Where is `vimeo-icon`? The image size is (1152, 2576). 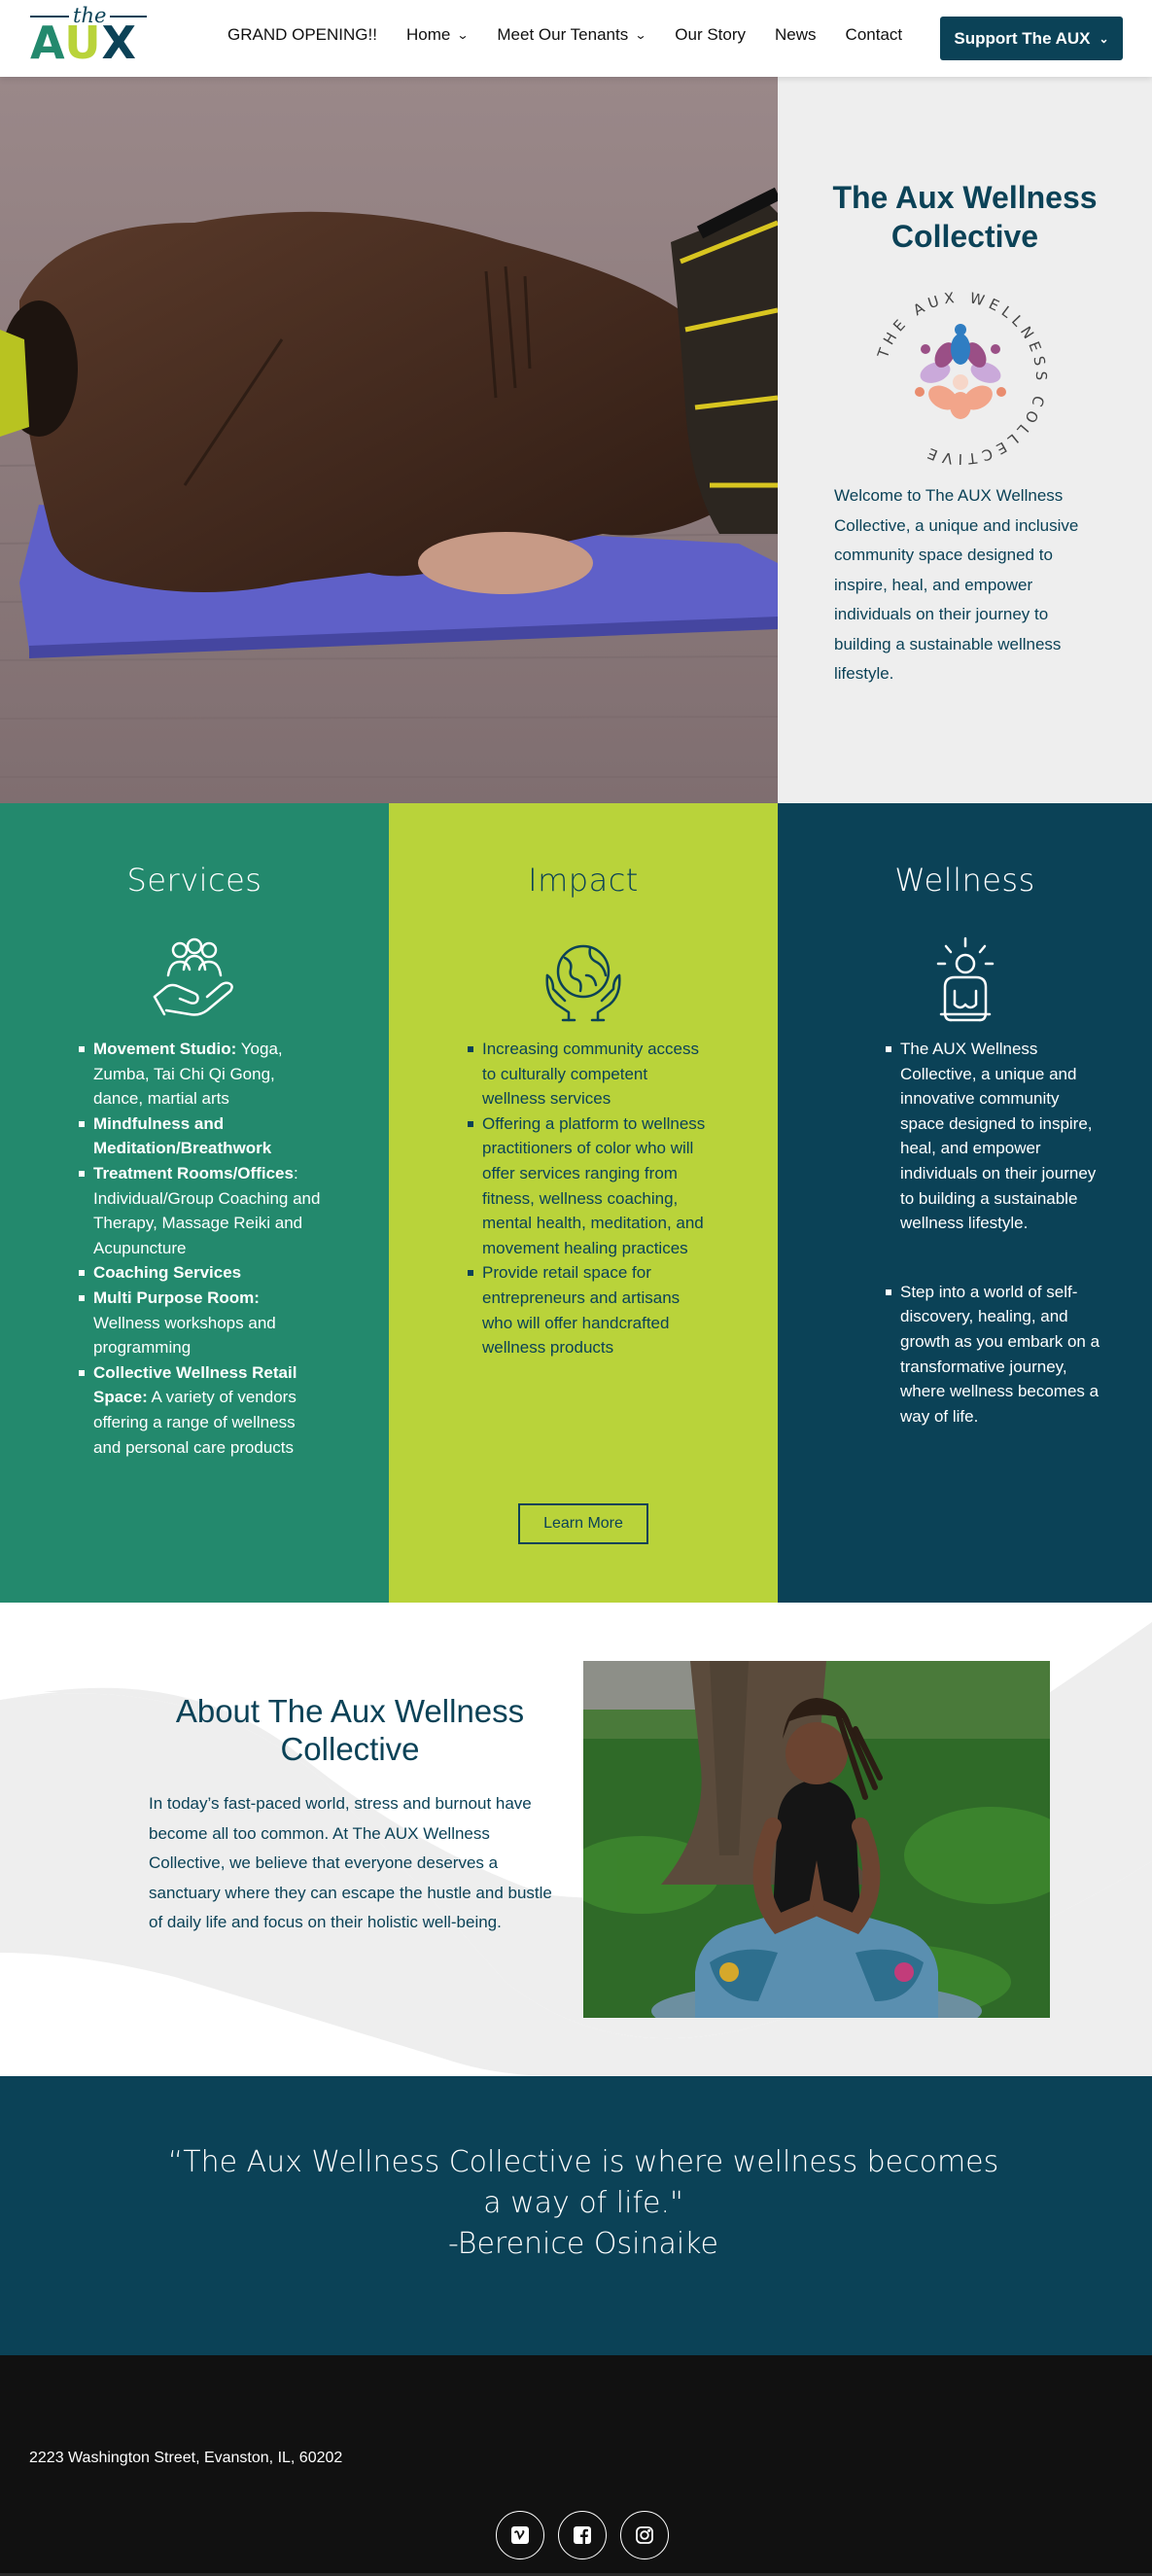
vimeo-icon is located at coordinates (520, 2535).